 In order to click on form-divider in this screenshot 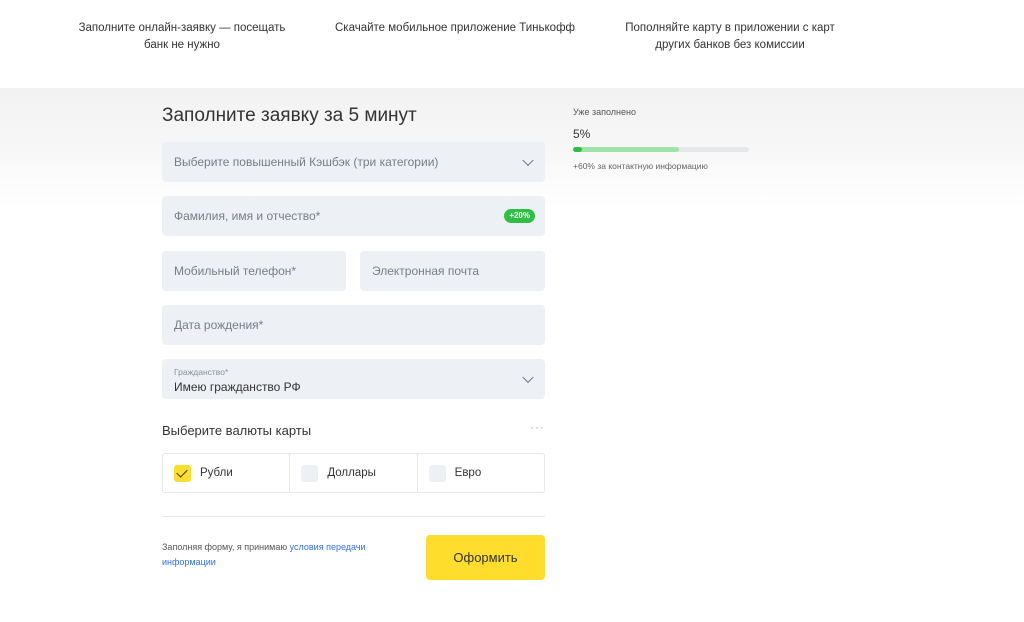, I will do `click(353, 516)`.